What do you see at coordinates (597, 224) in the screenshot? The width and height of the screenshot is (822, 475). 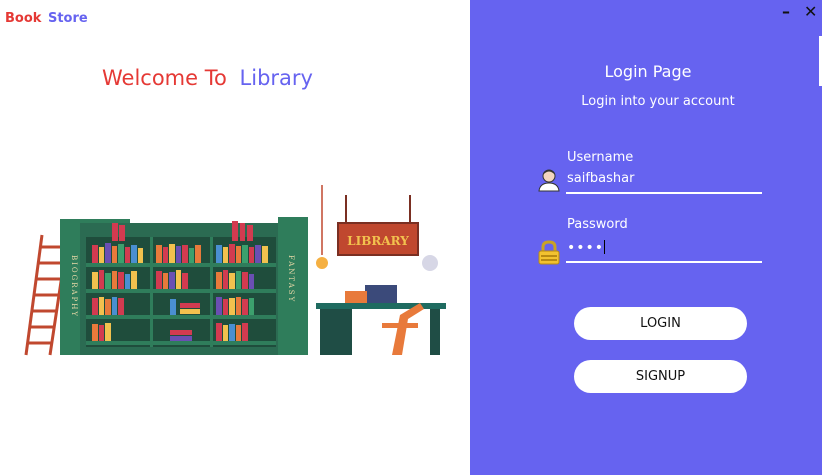 I see `password-label: Password` at bounding box center [597, 224].